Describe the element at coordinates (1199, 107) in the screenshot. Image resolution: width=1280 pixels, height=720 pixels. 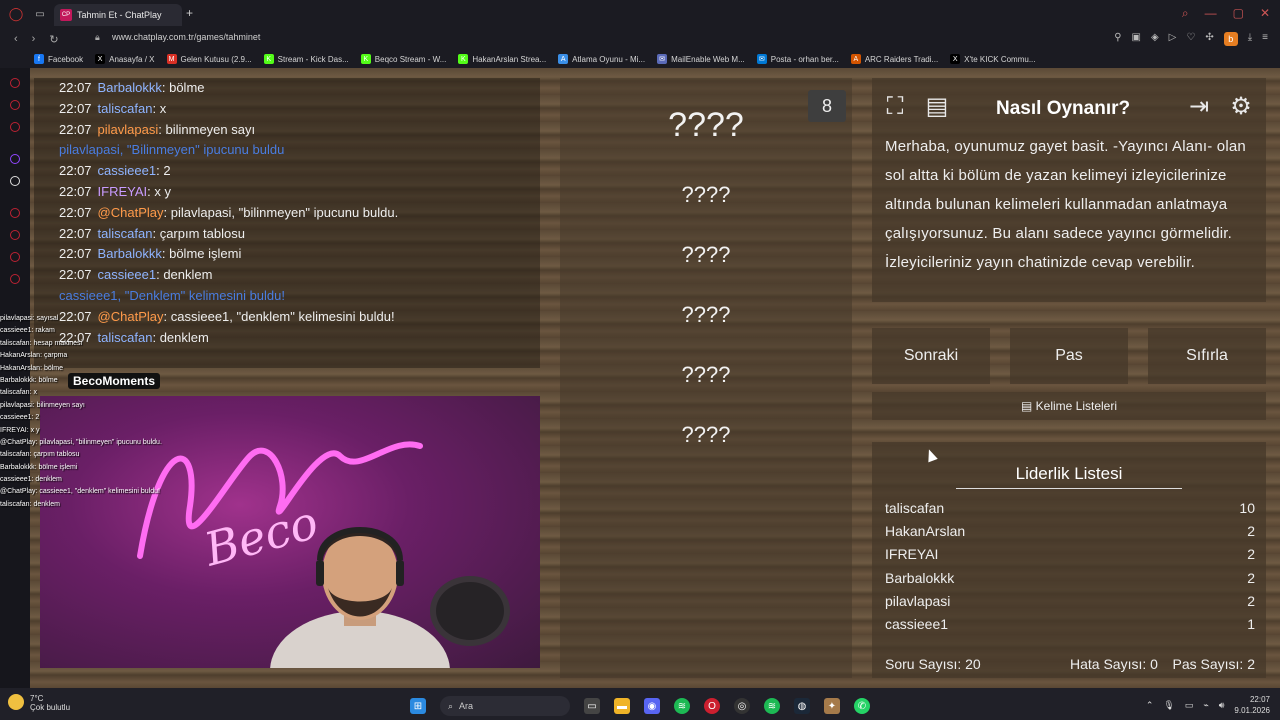
I see `logout-icon: ⇥` at that location.